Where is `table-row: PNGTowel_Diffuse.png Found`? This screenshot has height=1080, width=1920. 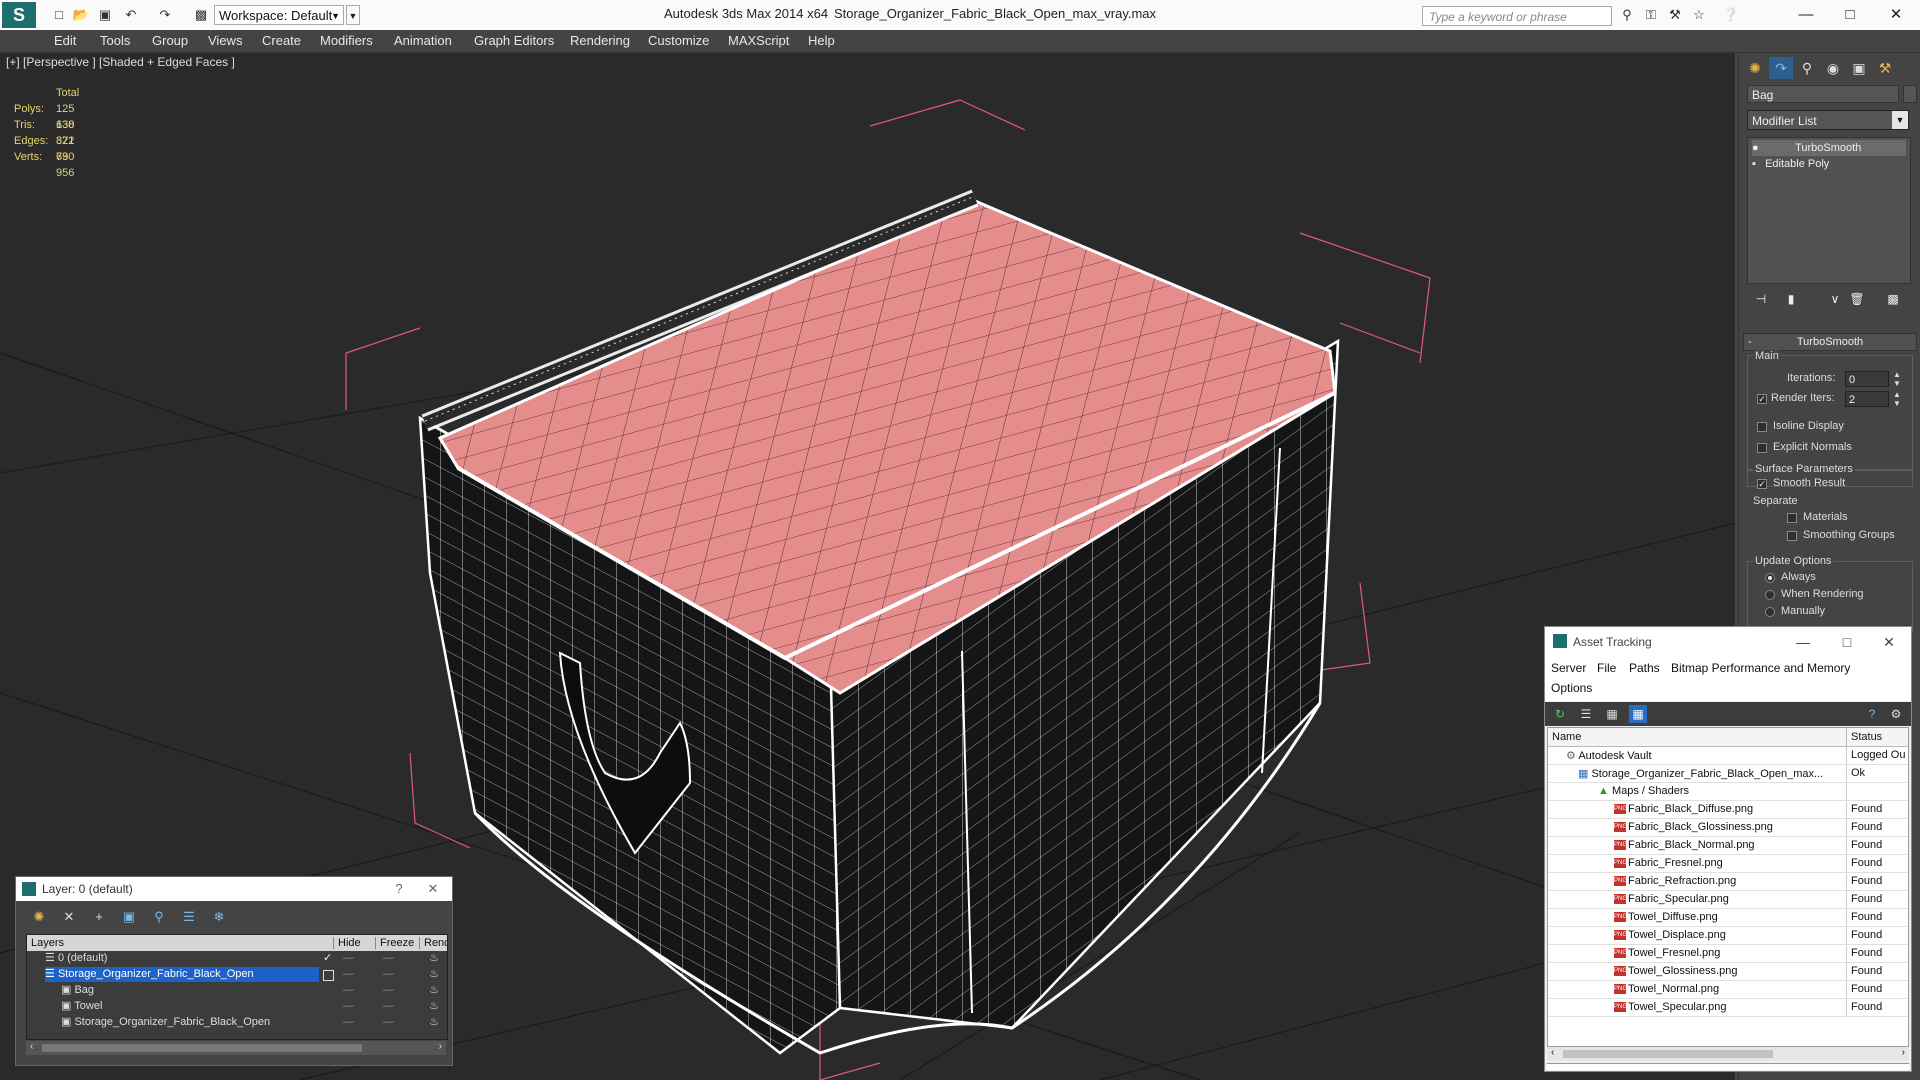
table-row: PNGTowel_Diffuse.png Found is located at coordinates (1728, 918).